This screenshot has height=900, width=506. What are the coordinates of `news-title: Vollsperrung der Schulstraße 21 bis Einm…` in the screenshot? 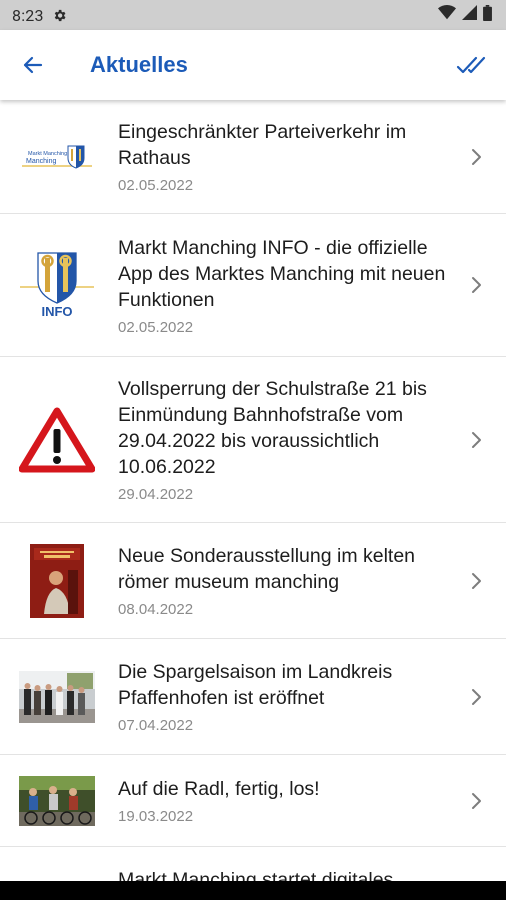 It's located at (272, 428).